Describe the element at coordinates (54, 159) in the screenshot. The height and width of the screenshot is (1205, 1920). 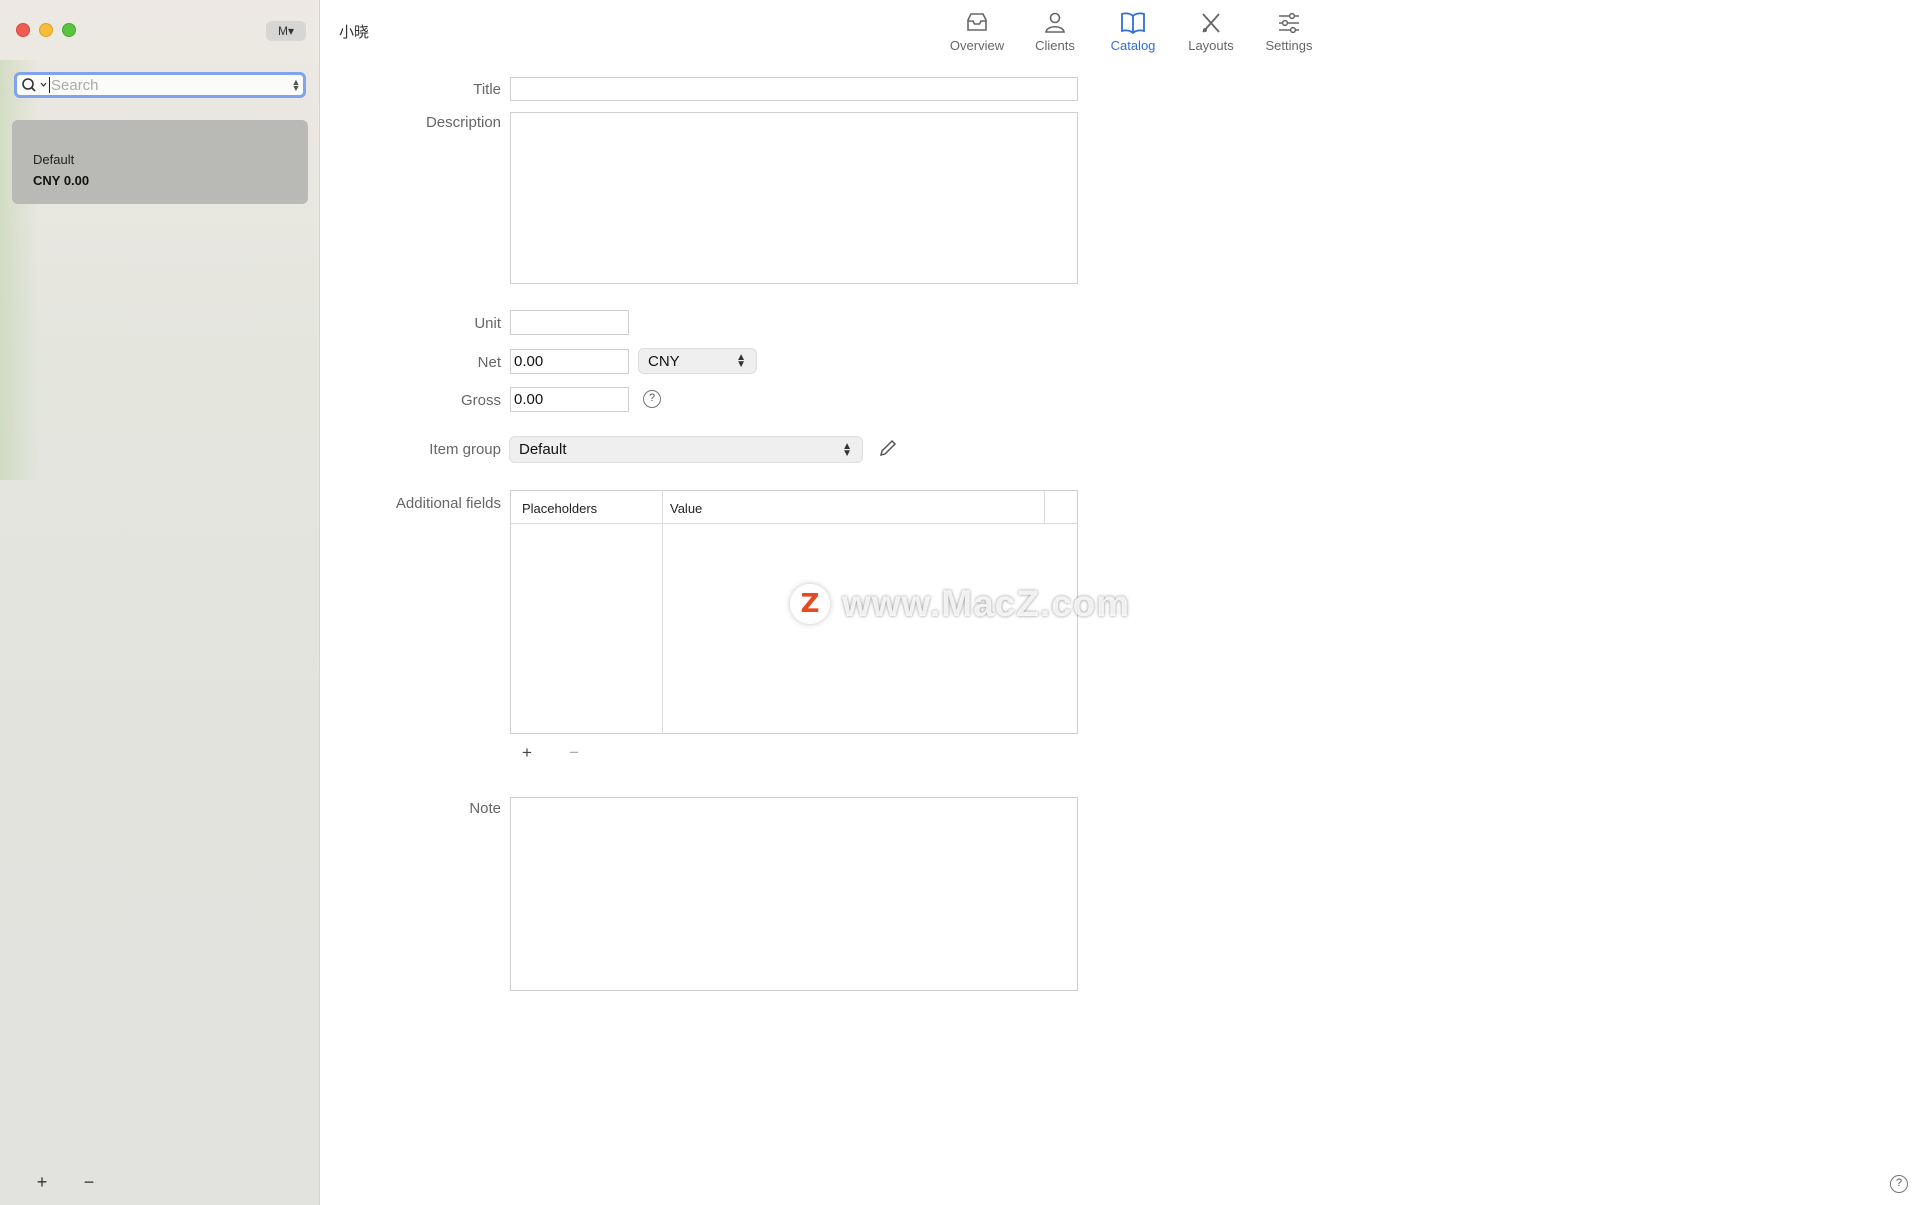
I see `item-group-name: Default` at that location.